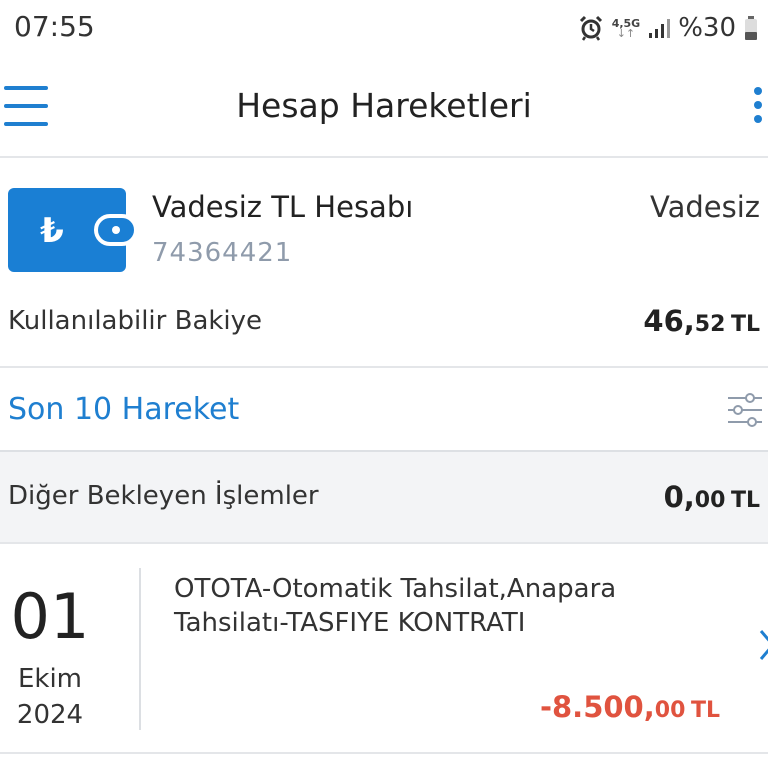  What do you see at coordinates (163, 496) in the screenshot?
I see `pending-label: Diğer Bekleyen İşlemler` at bounding box center [163, 496].